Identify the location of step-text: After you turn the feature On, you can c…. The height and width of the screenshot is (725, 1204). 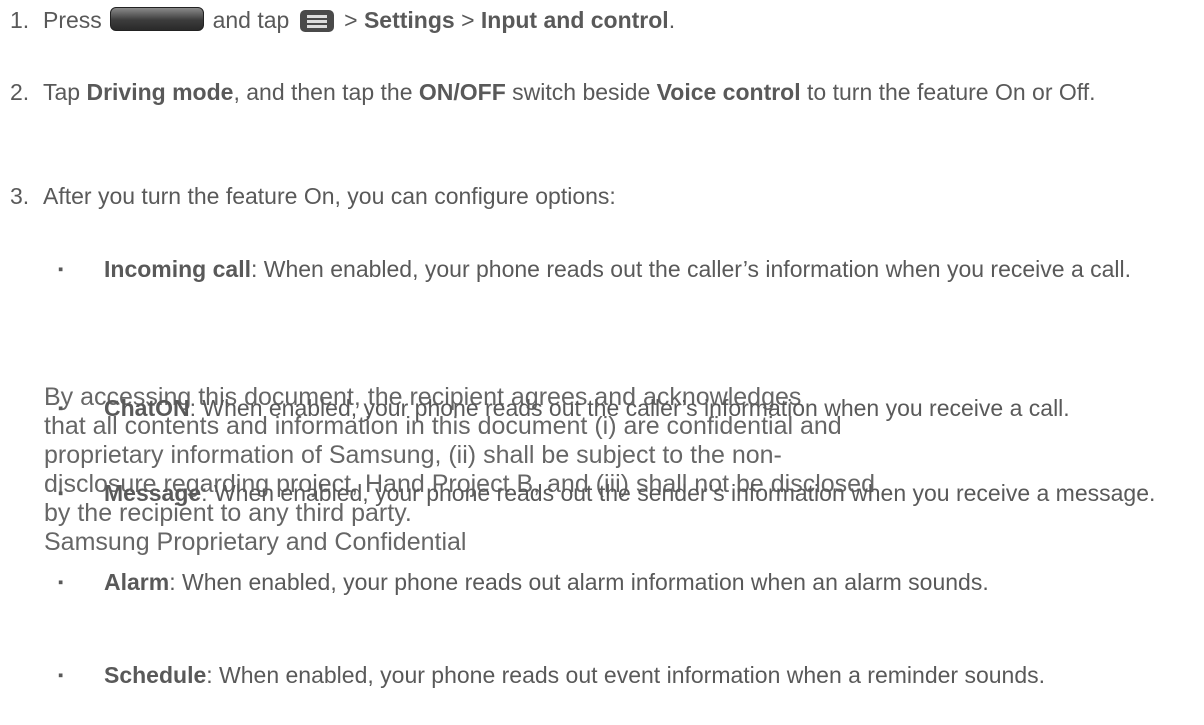
(329, 196).